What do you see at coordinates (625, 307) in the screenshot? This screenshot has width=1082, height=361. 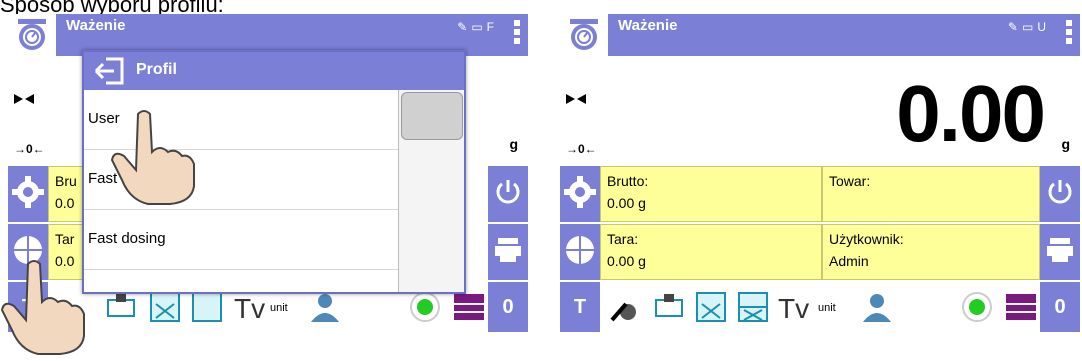 I see `wrench-gear-icon` at bounding box center [625, 307].